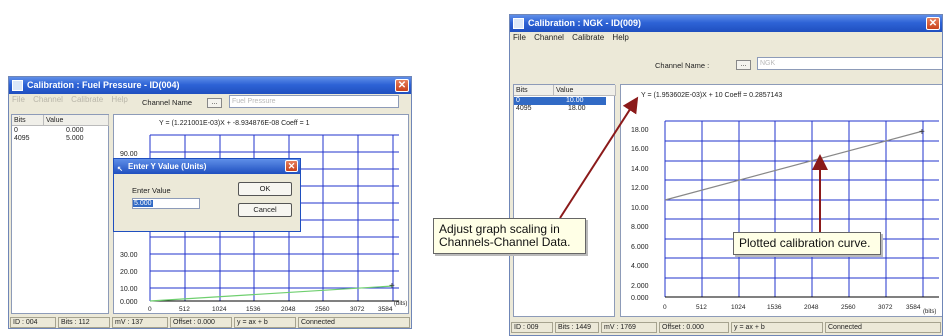 The image size is (943, 336). Describe the element at coordinates (103, 85) in the screenshot. I see `left-window-title: Calibration : Fuel Pressure - ID(004)` at that location.